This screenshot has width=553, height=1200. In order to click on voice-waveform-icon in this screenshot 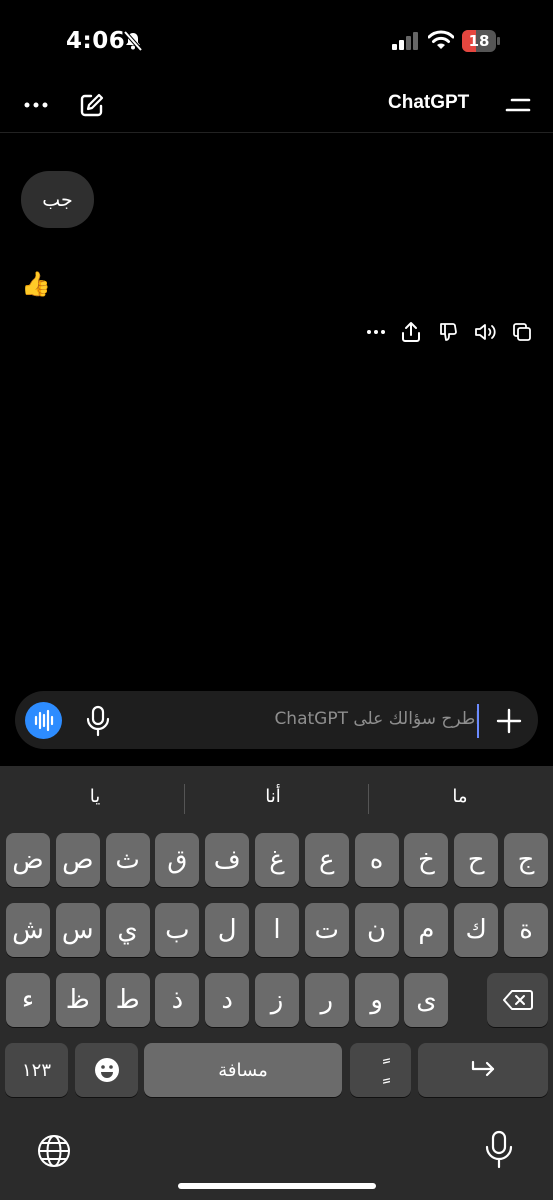, I will do `click(44, 720)`.